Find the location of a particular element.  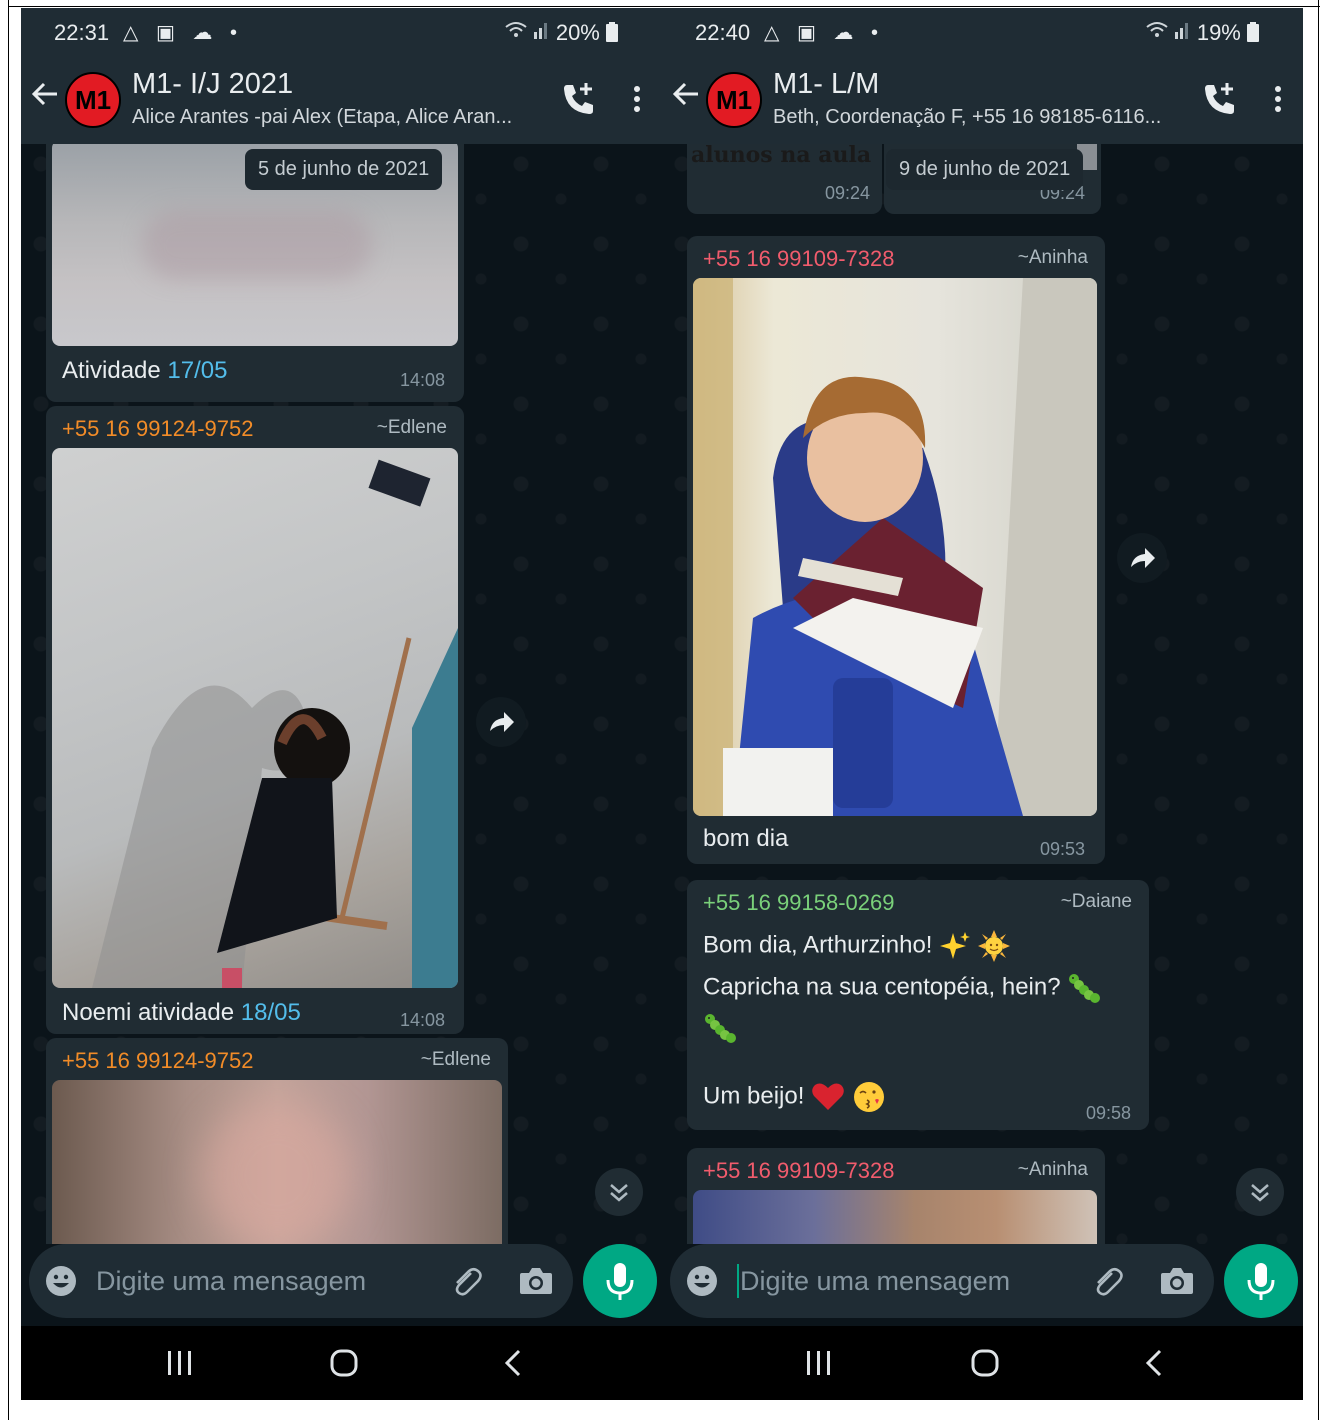

message-bubble: alunos na aula 09:24 is located at coordinates (784, 179).